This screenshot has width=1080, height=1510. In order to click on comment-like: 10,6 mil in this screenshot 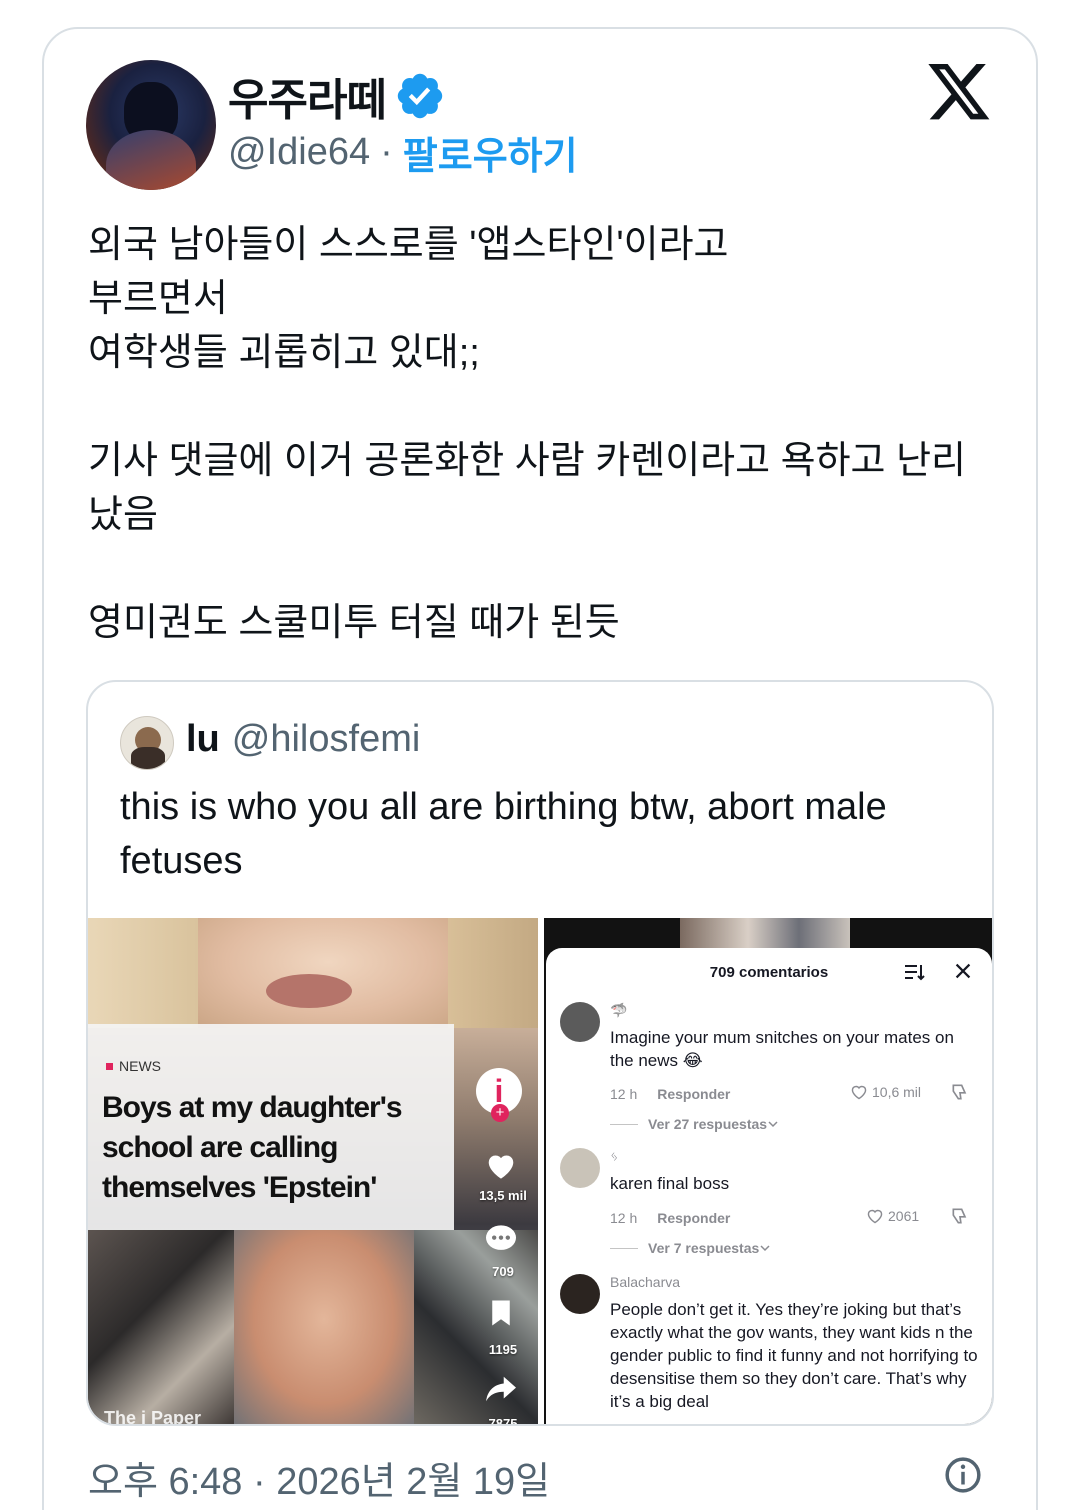, I will do `click(885, 1092)`.